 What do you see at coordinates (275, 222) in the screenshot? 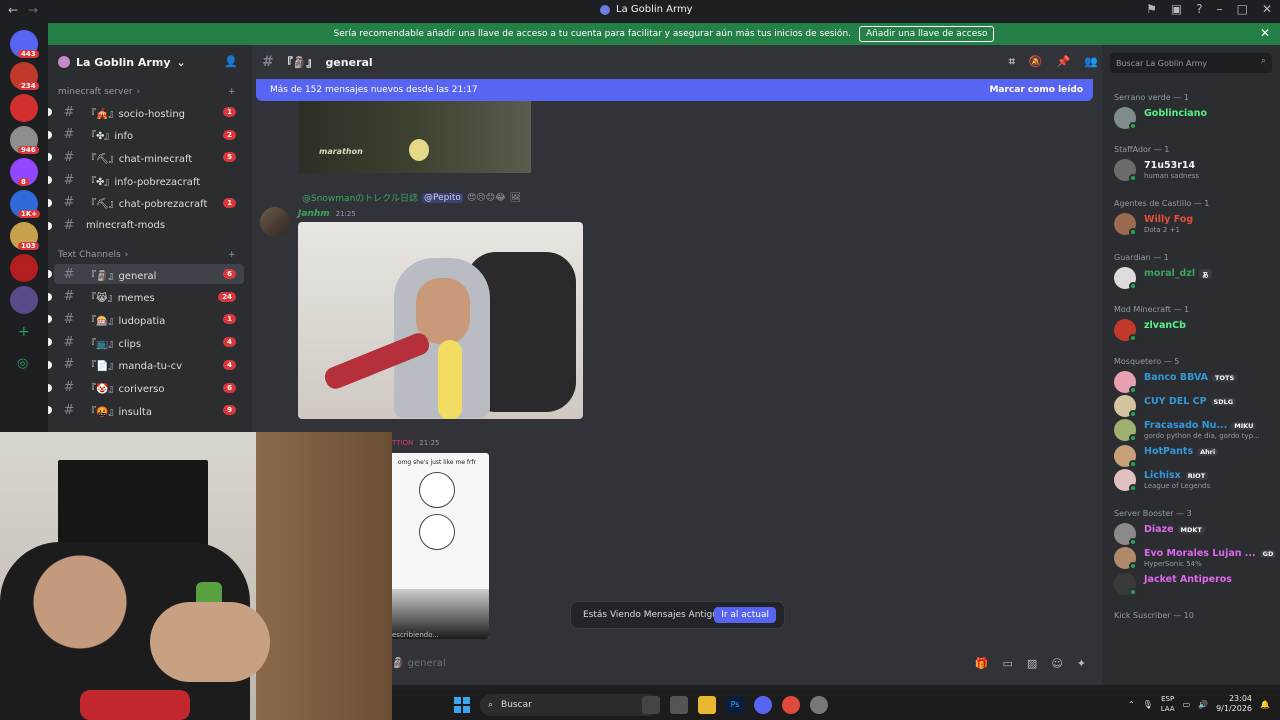
I see `avatar` at bounding box center [275, 222].